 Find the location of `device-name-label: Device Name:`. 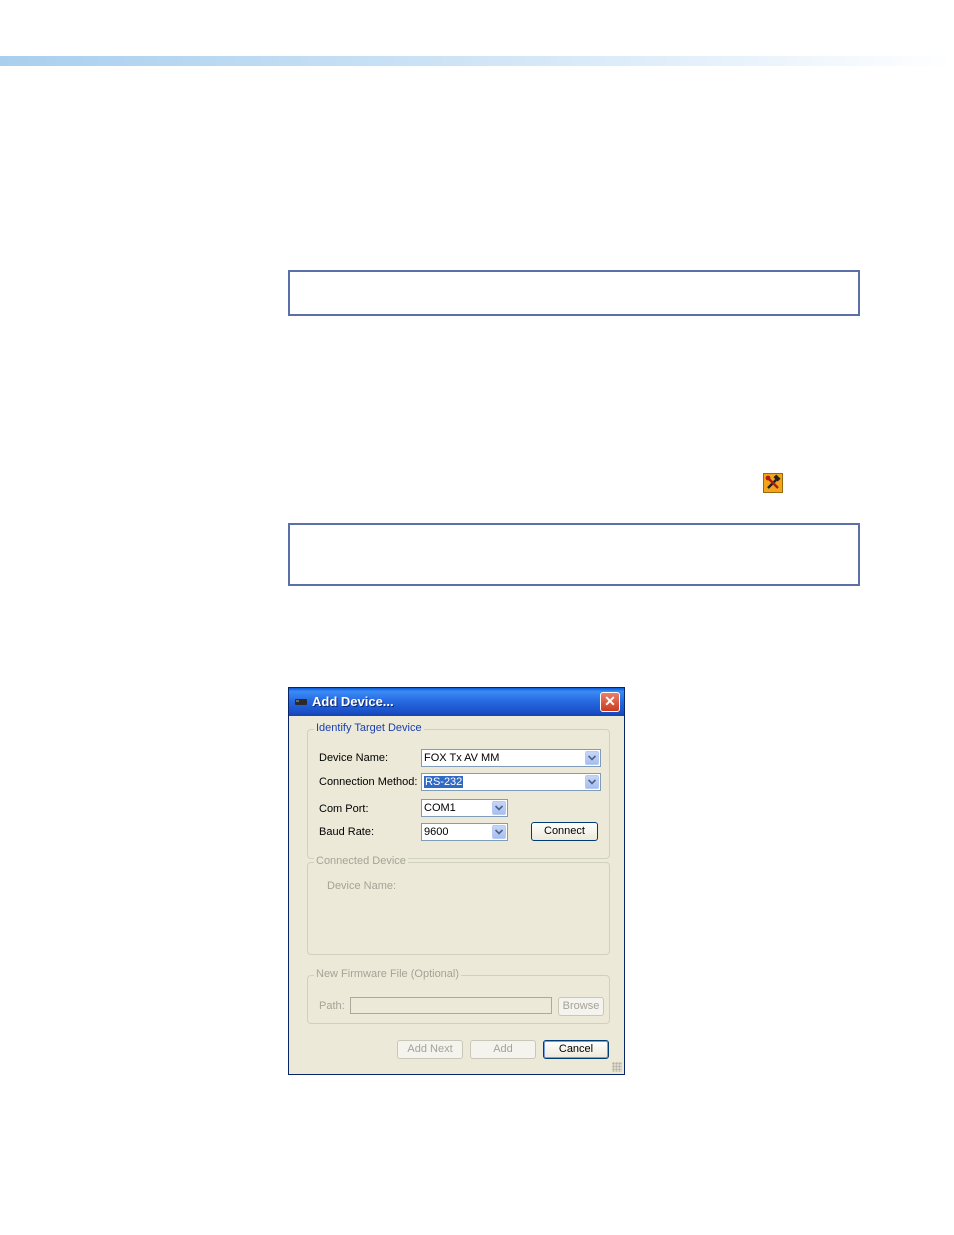

device-name-label: Device Name: is located at coordinates (354, 758).